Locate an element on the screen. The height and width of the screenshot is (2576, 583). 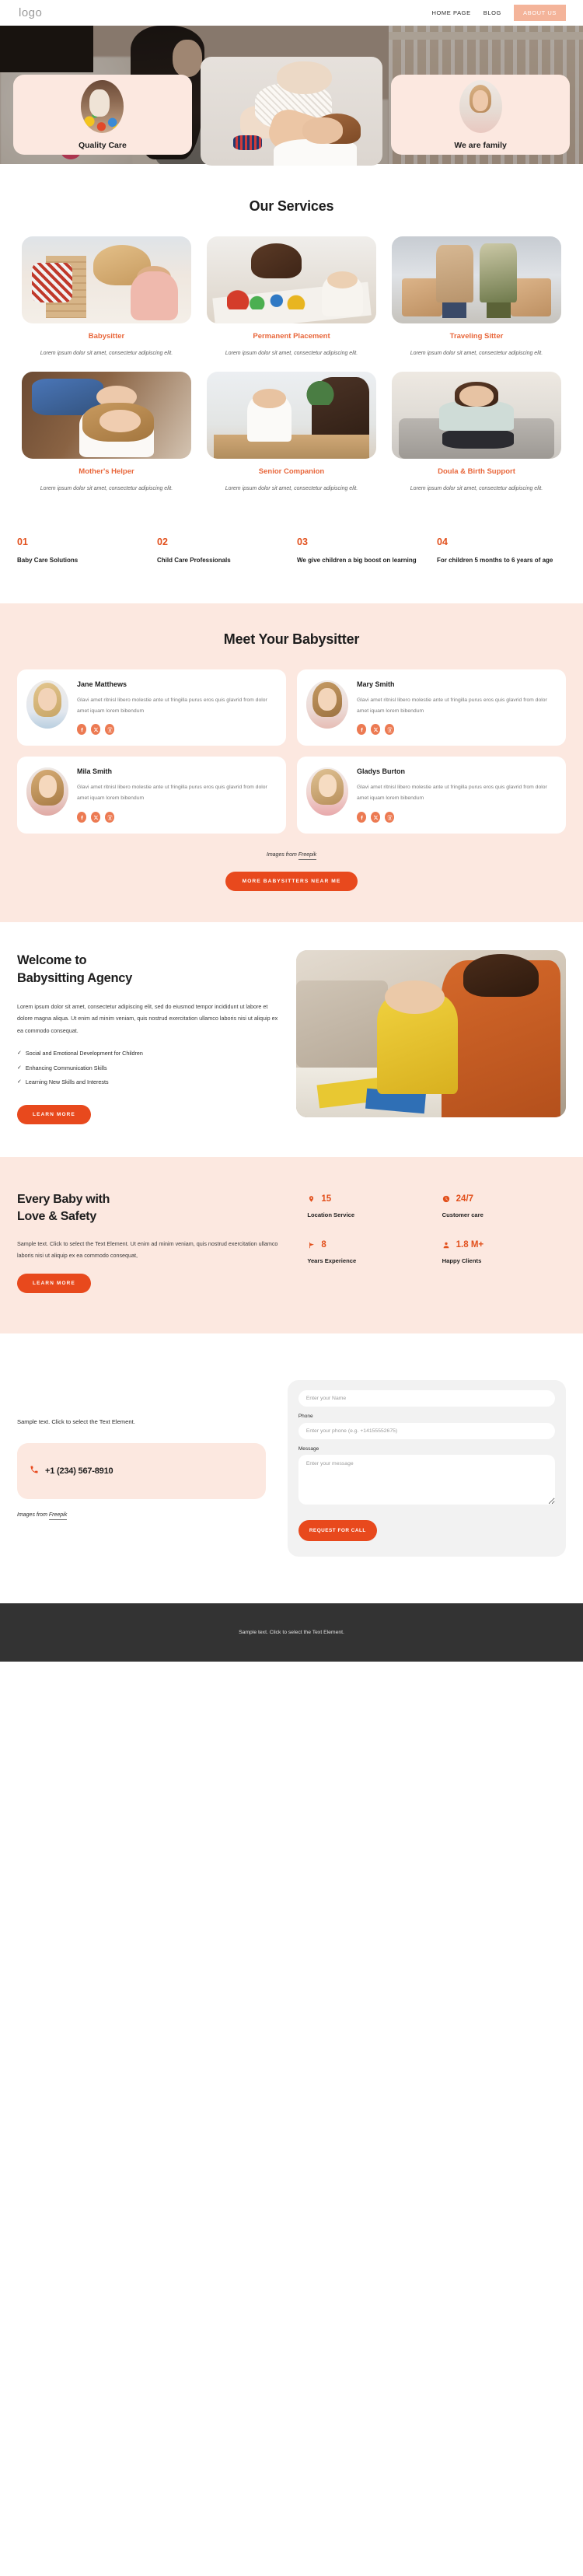
name-input is located at coordinates (426, 1398).